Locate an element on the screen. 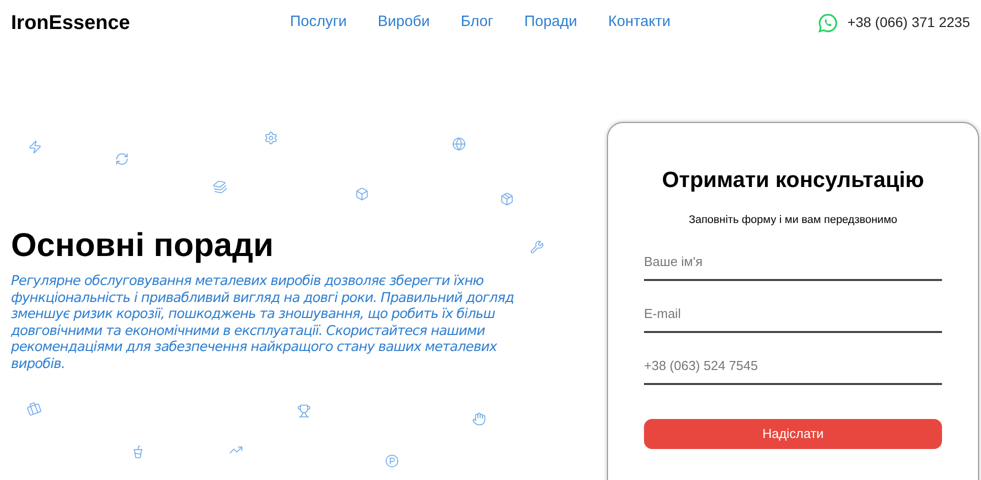 The image size is (981, 480). form-subtitle: Заповніть форму і ми вам передзвонимо is located at coordinates (793, 220).